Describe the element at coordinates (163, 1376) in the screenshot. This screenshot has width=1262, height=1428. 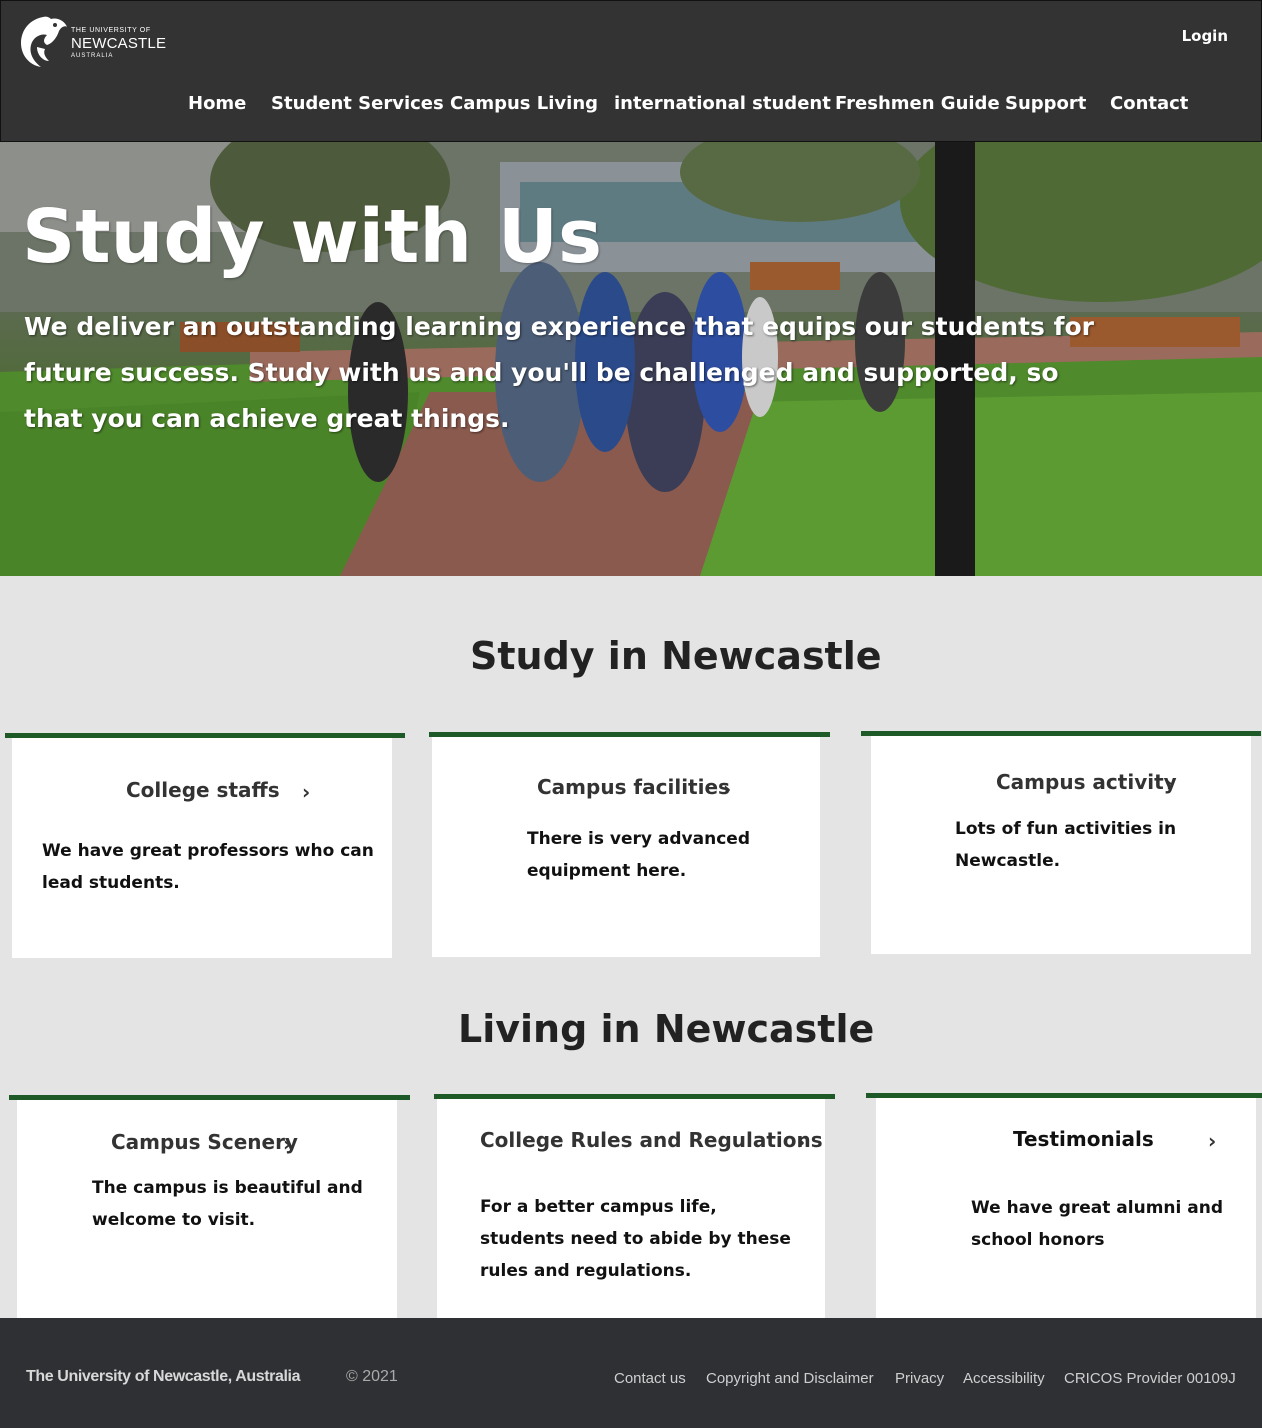
I see `footer-university-name: The University of Newcastle, Australia` at that location.